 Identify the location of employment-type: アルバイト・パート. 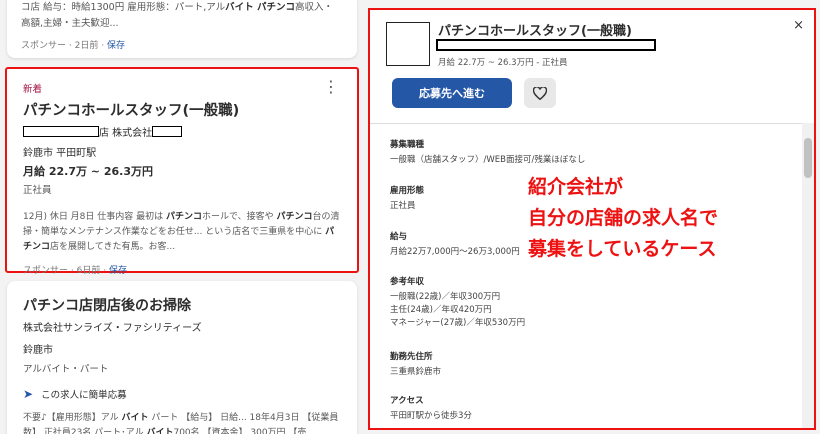
(66, 369).